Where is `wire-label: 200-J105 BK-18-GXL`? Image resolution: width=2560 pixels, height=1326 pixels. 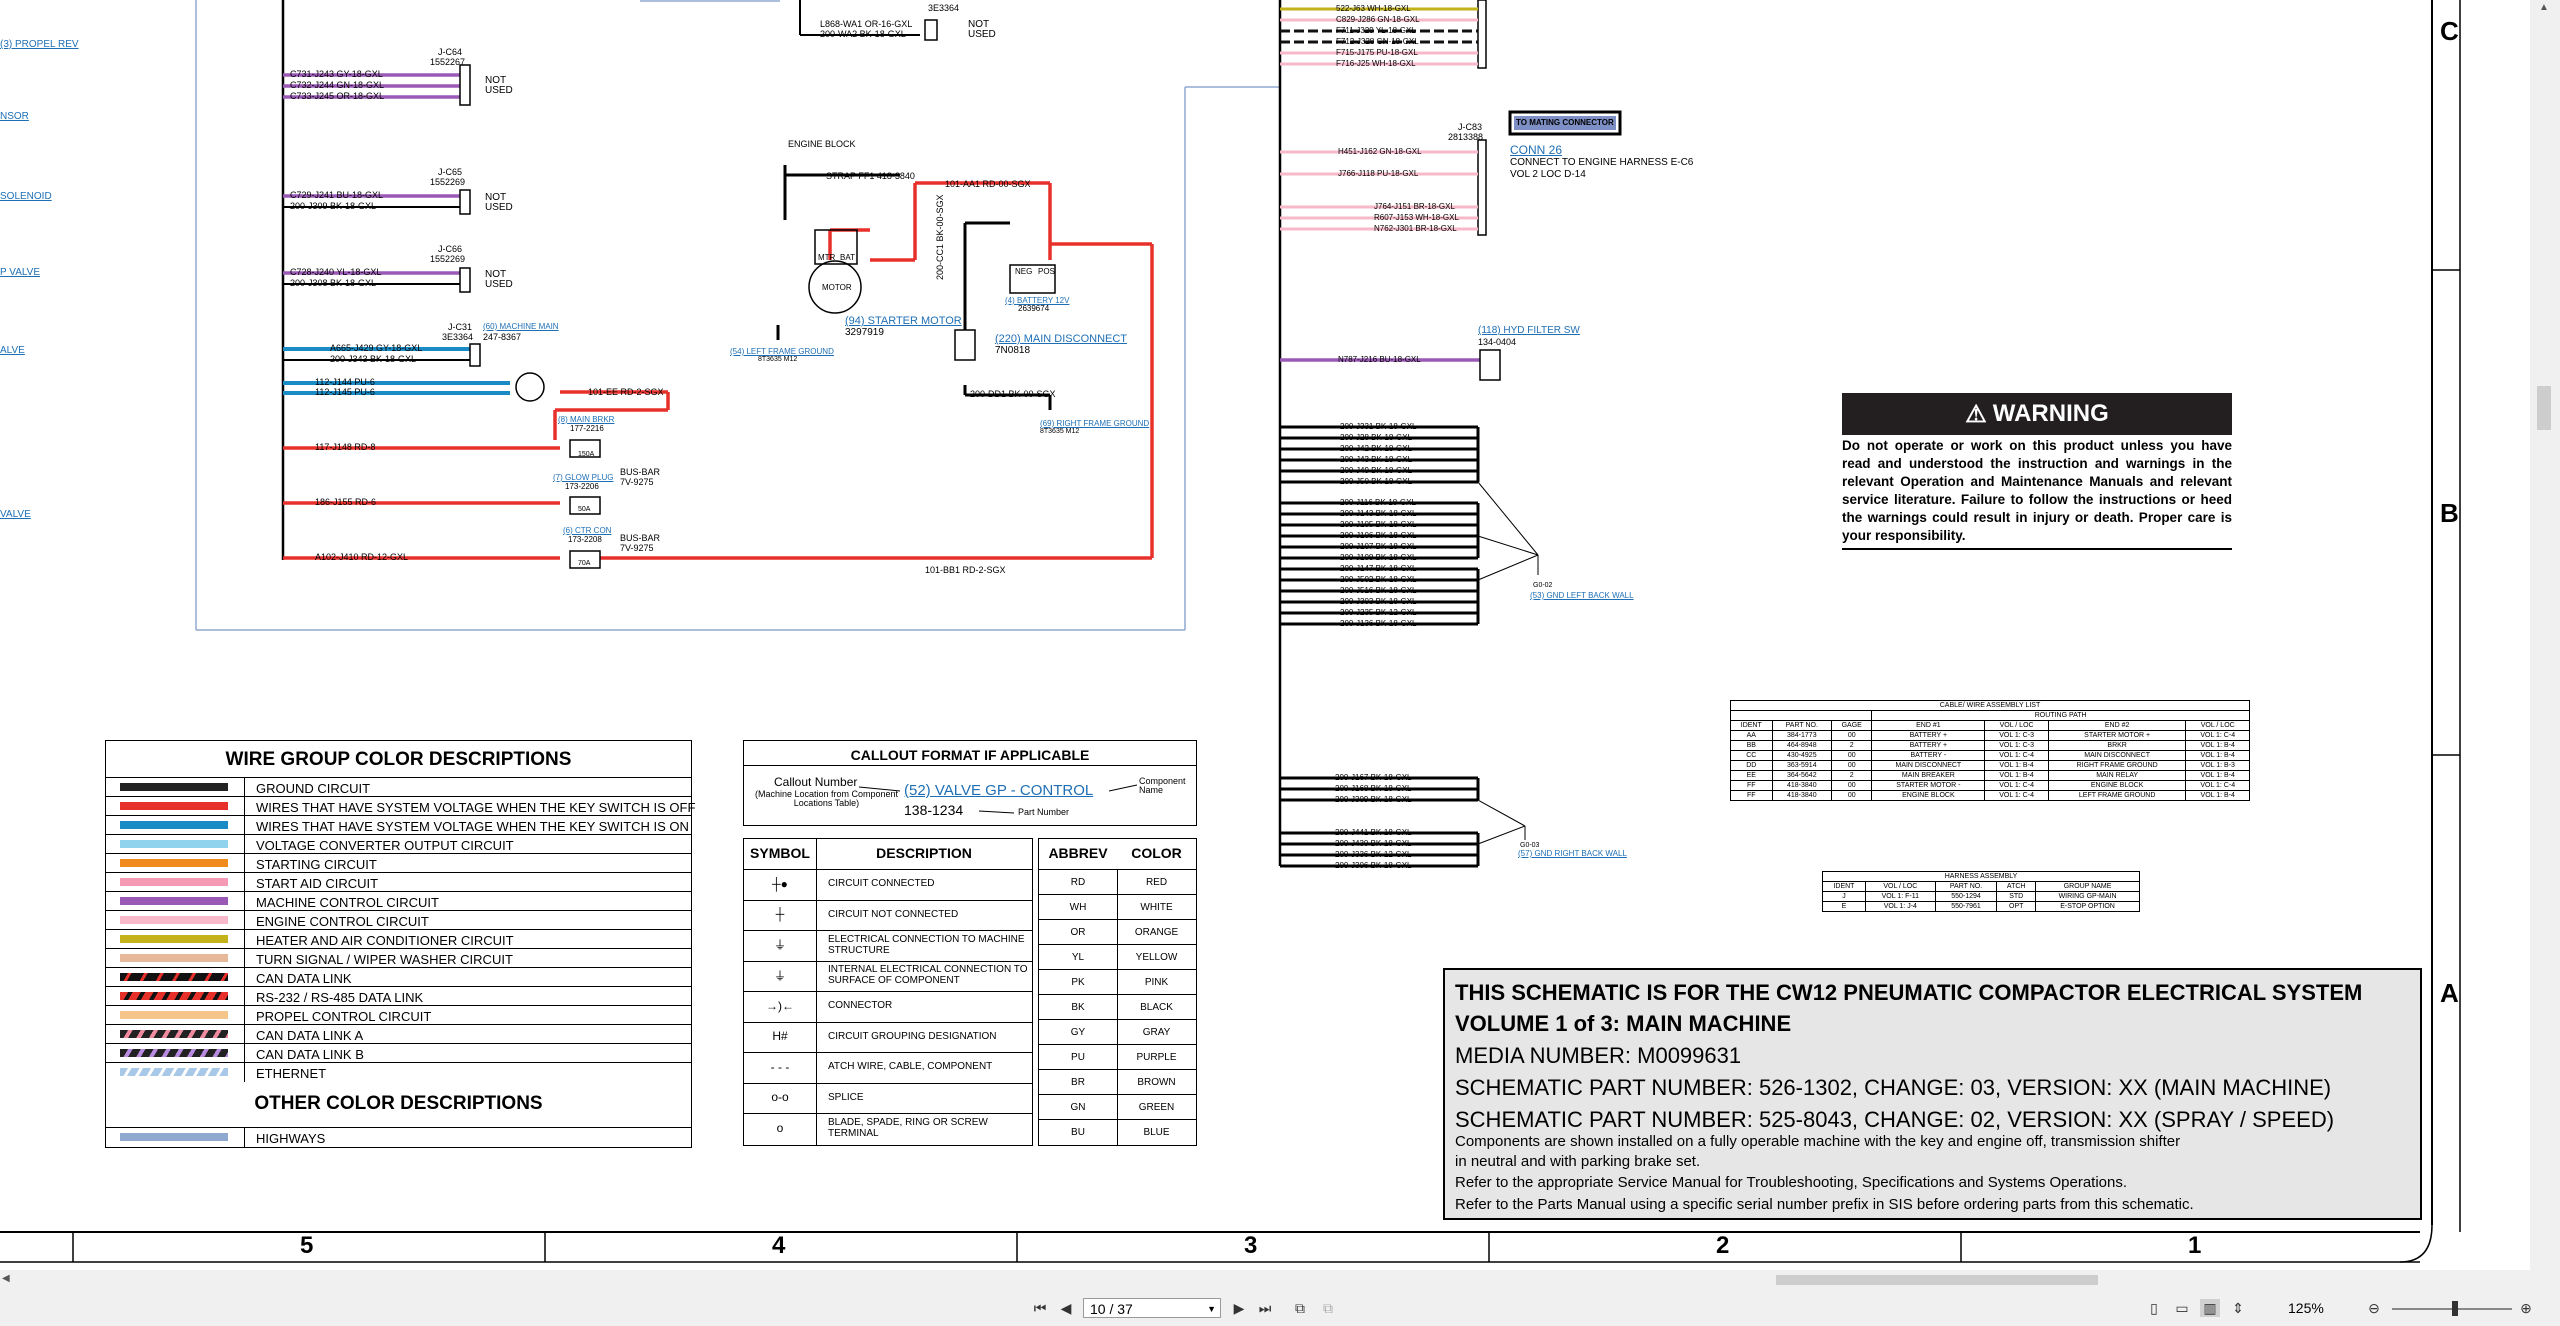 wire-label: 200-J105 BK-18-GXL is located at coordinates (1378, 524).